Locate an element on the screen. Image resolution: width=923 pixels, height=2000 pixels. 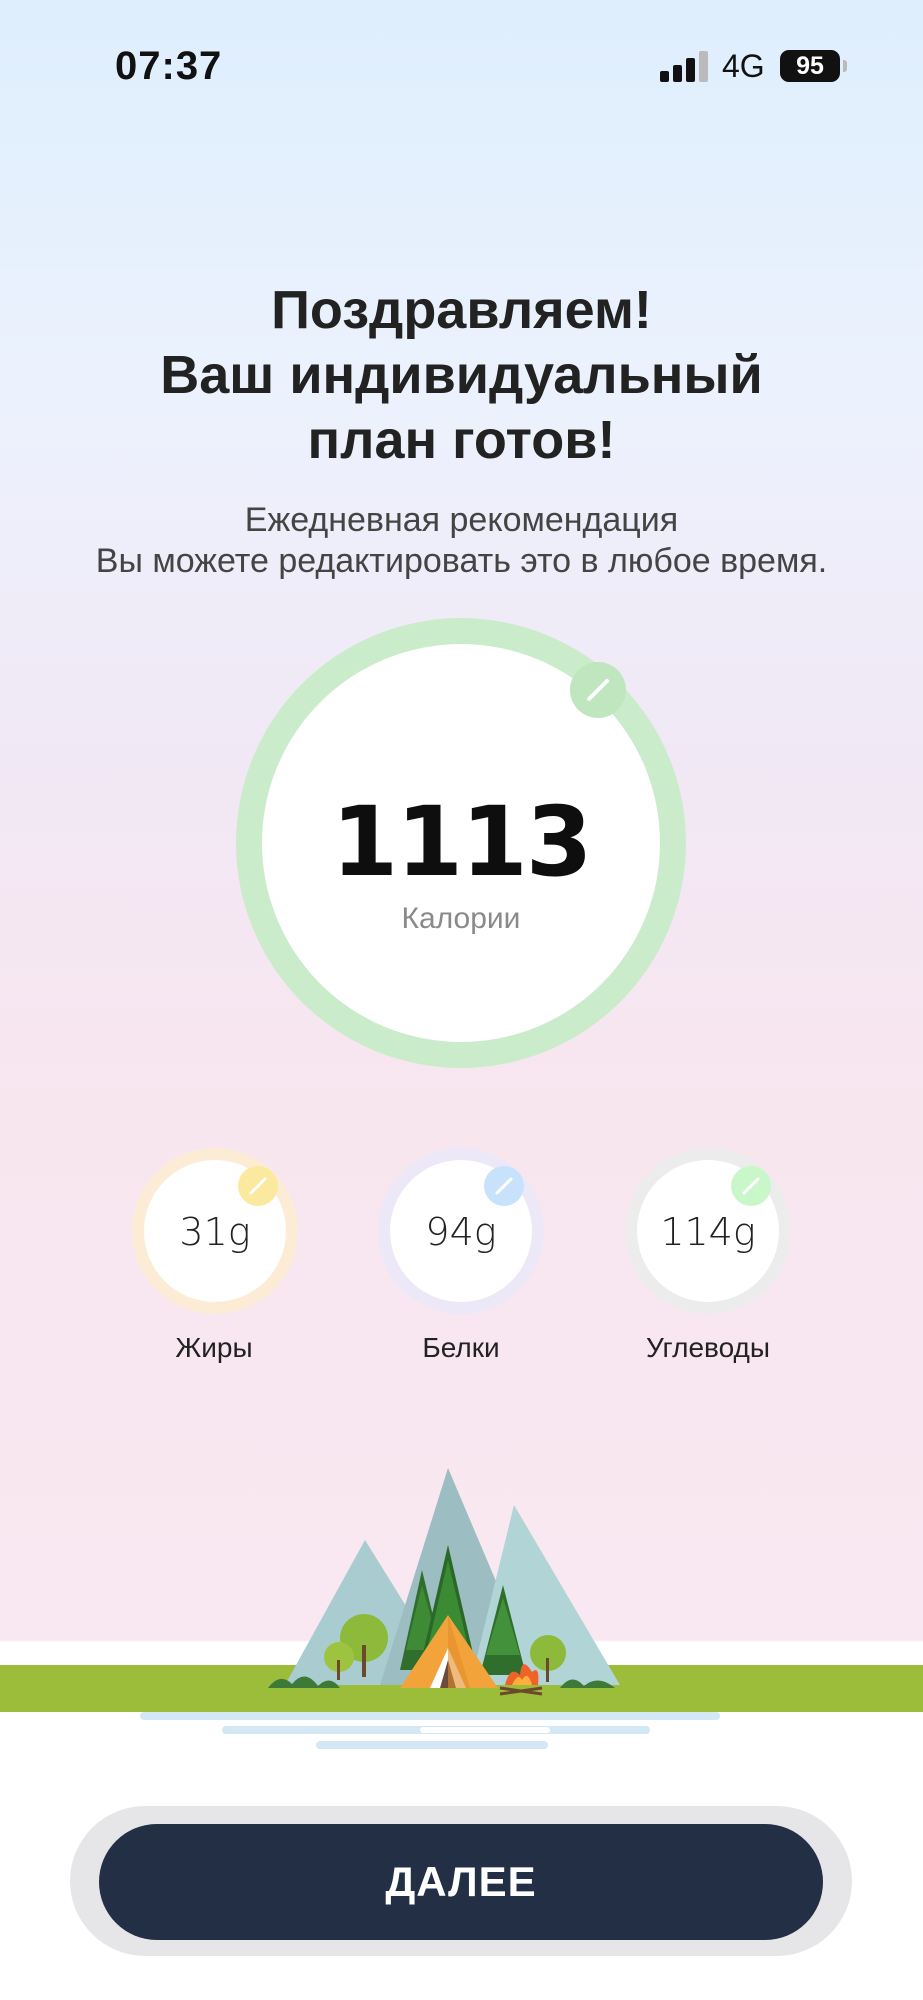
edit-protein-button is located at coordinates (504, 1186).